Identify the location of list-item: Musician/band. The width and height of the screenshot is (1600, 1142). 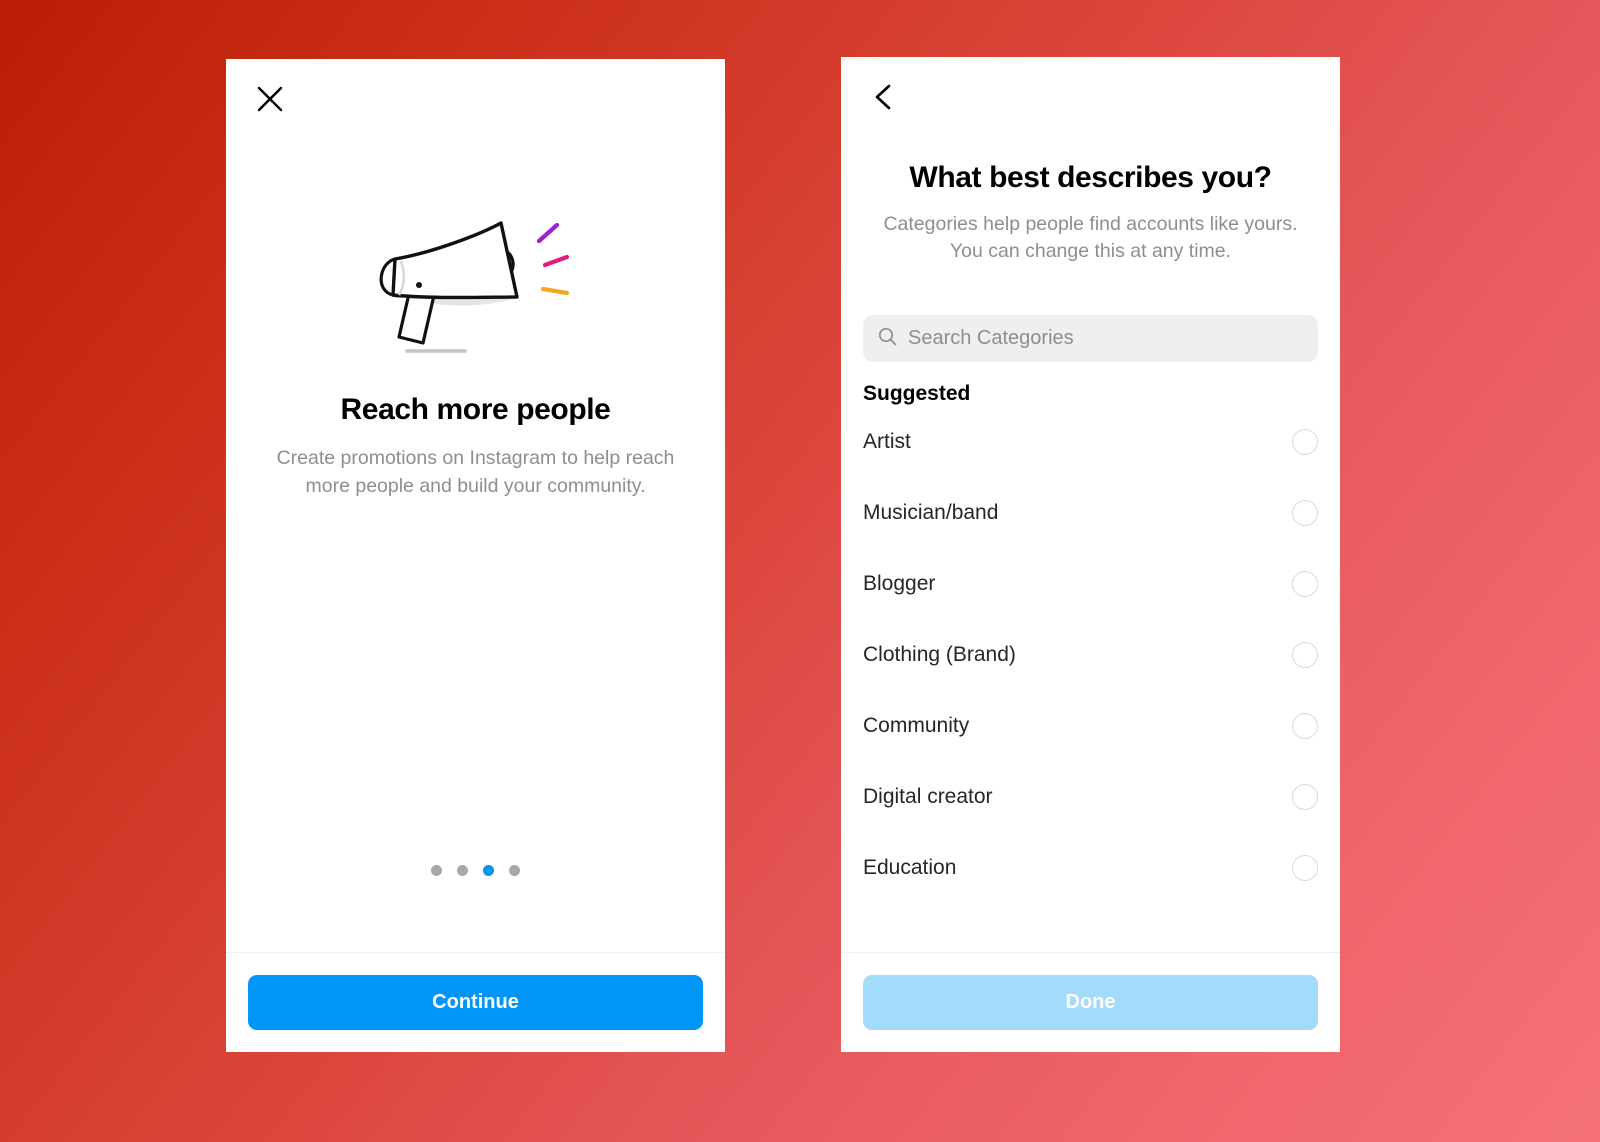
(1090, 512).